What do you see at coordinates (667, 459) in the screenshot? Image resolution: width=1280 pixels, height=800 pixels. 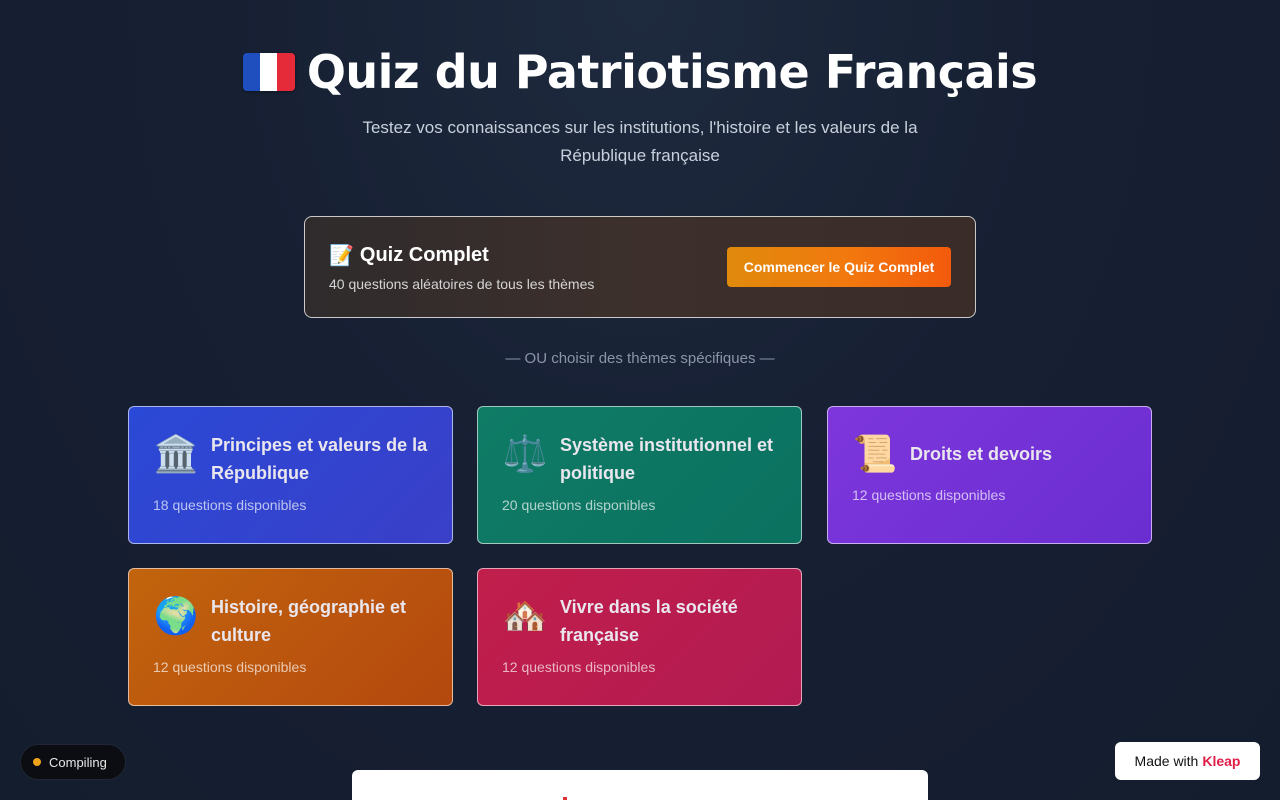 I see `theme-title: Système institutionnel et politique` at bounding box center [667, 459].